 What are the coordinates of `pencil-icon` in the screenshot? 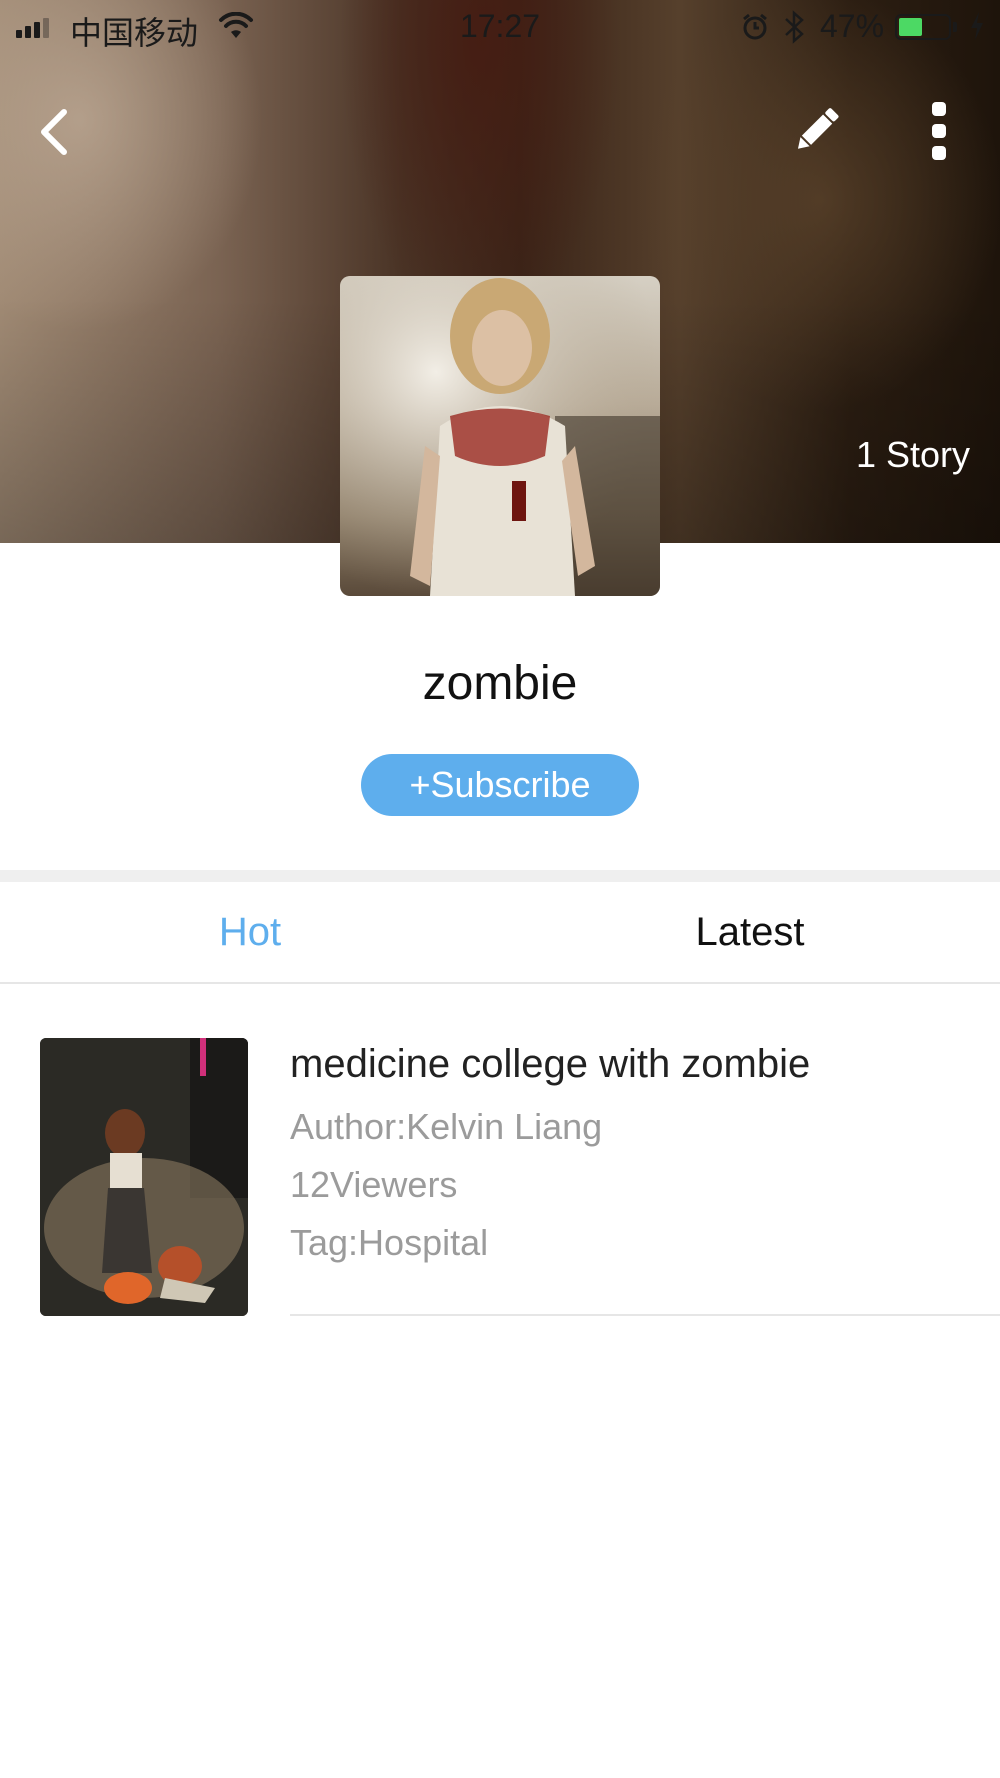 It's located at (816, 130).